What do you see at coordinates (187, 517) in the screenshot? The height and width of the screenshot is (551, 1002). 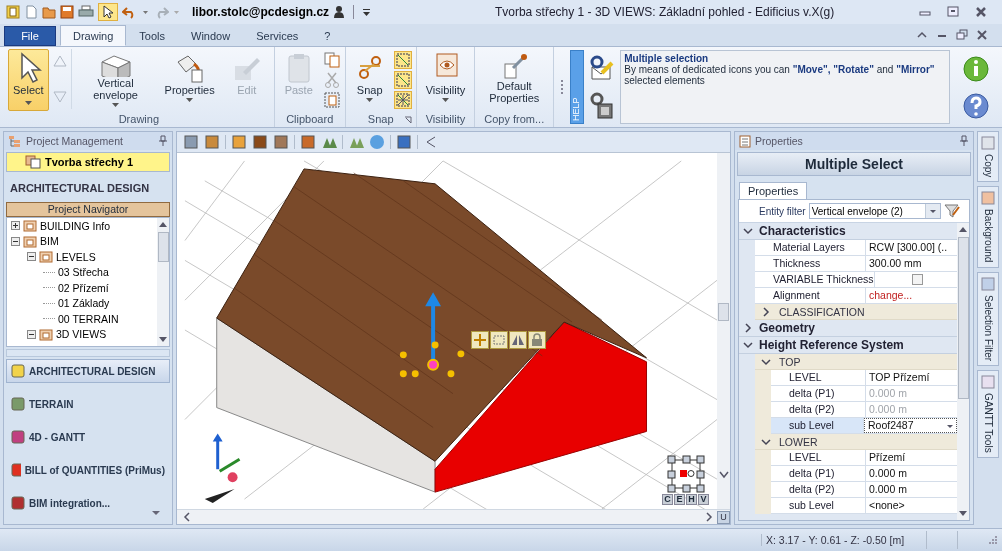 I see `scroll-left-icon` at bounding box center [187, 517].